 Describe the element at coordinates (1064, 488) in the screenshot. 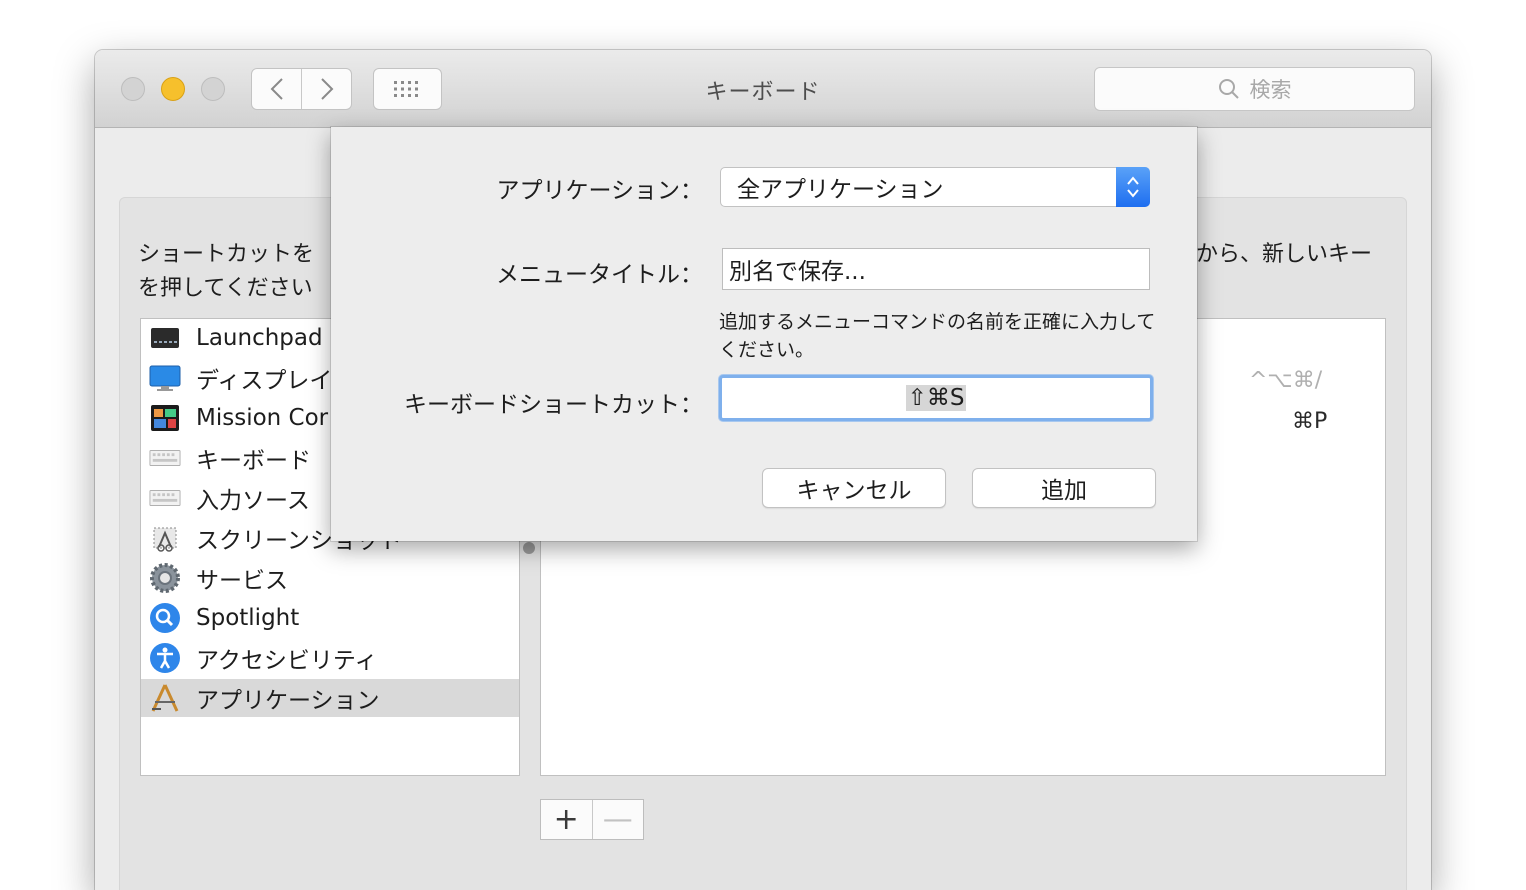

I see `add-button: 追加` at that location.